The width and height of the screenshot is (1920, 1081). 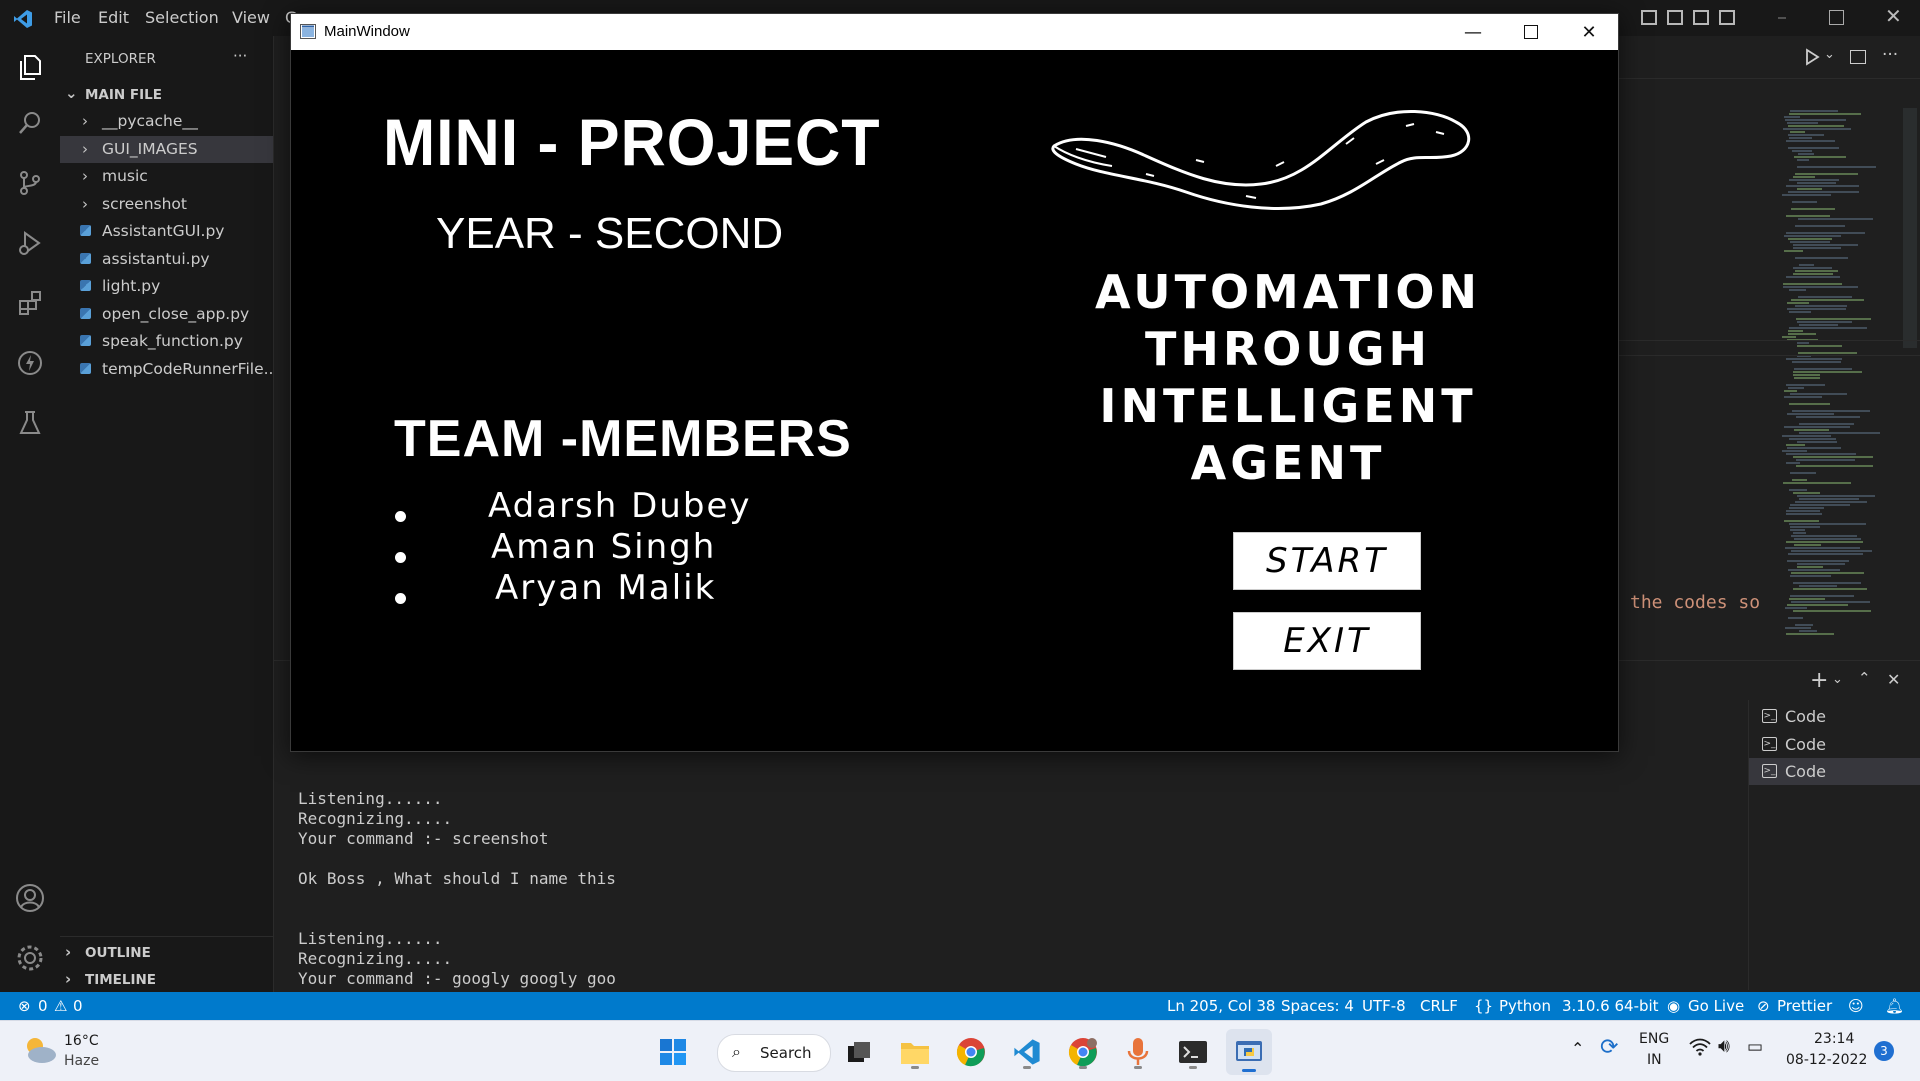 I want to click on indentation: Spaces: 4, so click(x=1317, y=1006).